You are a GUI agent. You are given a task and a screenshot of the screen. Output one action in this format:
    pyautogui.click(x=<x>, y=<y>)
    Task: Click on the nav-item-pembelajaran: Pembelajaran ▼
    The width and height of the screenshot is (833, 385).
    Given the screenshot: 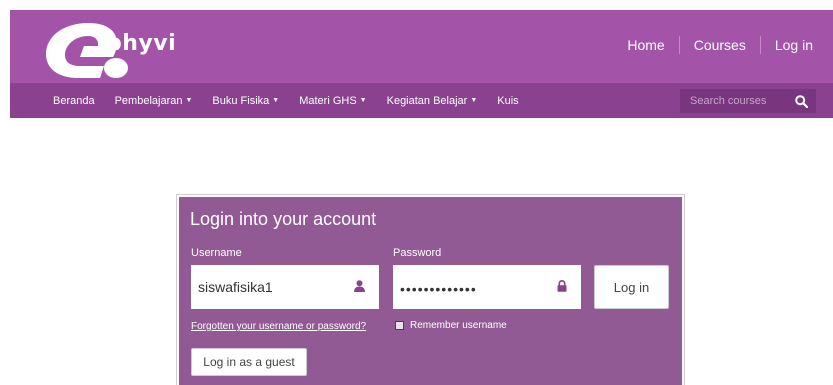 What is the action you would take?
    pyautogui.click(x=154, y=101)
    